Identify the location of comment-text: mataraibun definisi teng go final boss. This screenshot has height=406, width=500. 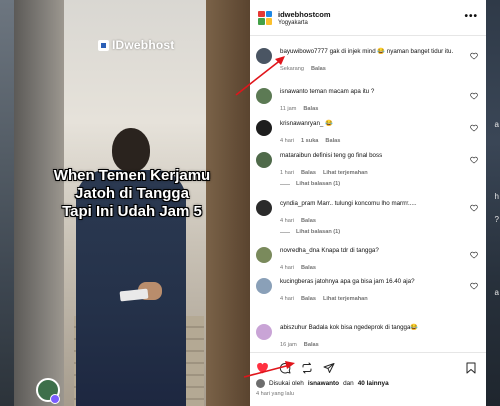
(375, 156).